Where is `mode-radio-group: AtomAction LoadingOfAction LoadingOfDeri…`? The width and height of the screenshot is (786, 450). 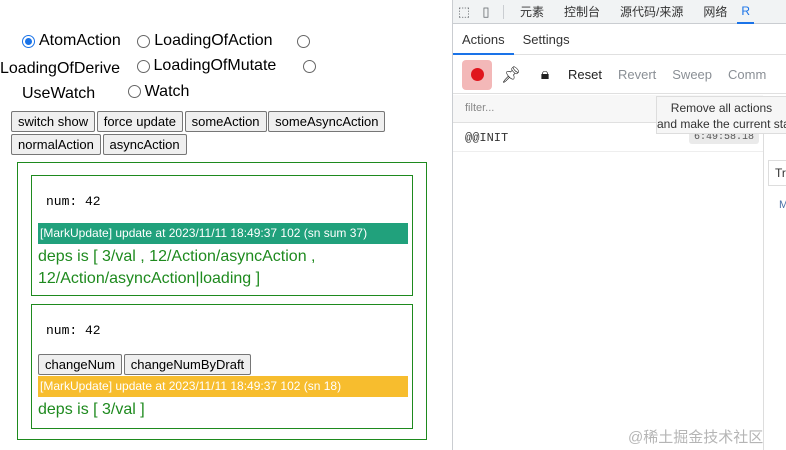 mode-radio-group: AtomAction LoadingOfAction LoadingOfDeri… is located at coordinates (223, 68).